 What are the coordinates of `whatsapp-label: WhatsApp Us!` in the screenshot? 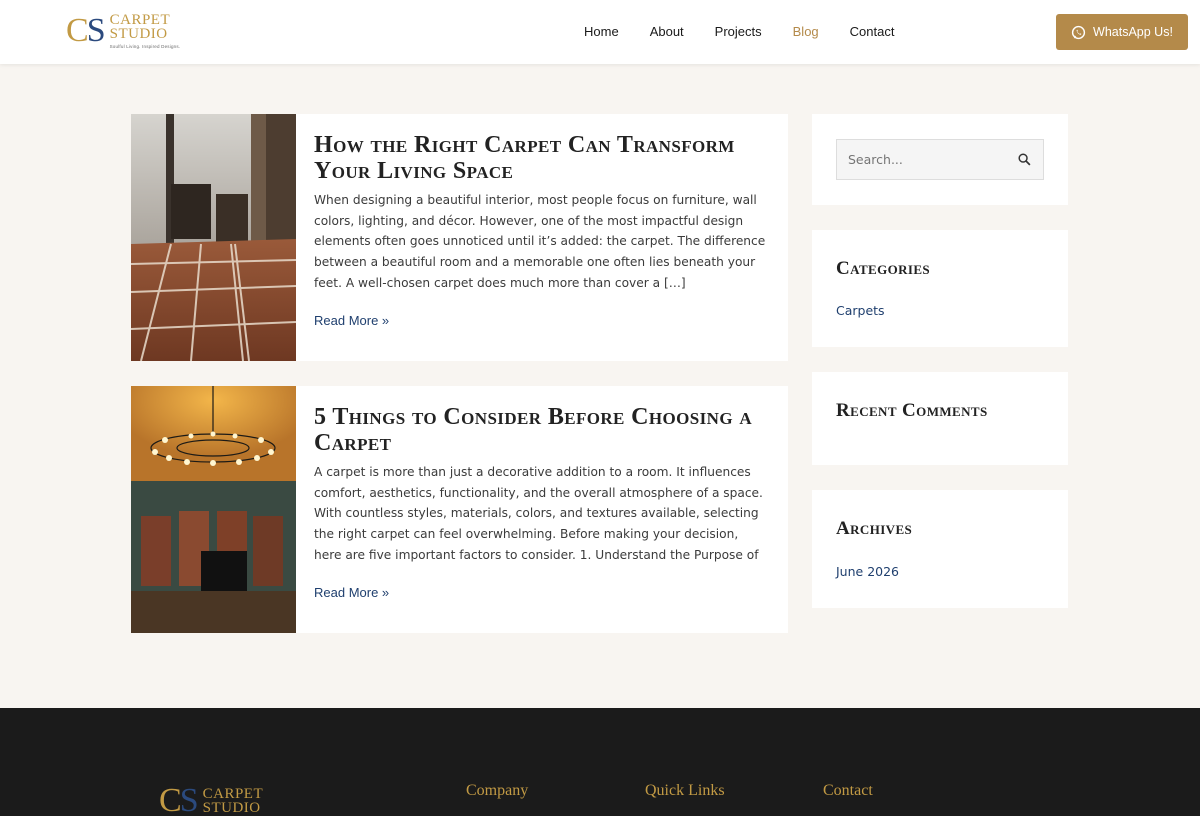 It's located at (1133, 32).